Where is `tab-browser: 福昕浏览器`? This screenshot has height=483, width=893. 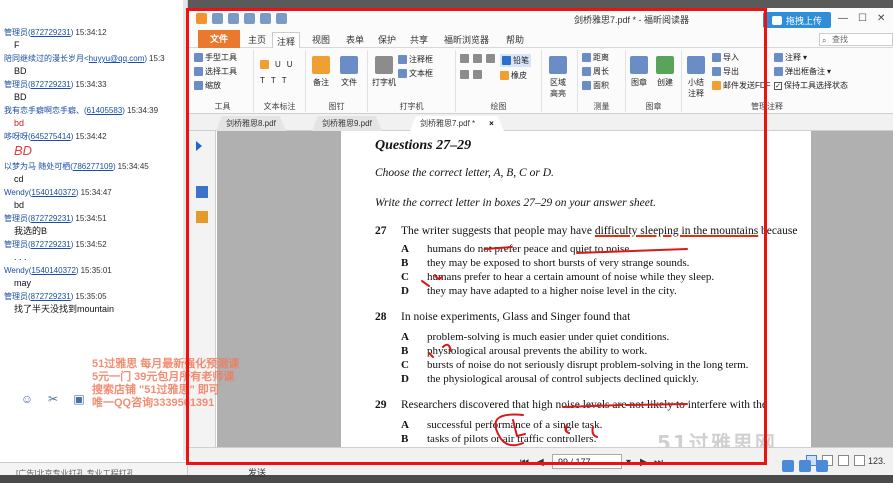 tab-browser: 福昕浏览器 is located at coordinates (466, 39).